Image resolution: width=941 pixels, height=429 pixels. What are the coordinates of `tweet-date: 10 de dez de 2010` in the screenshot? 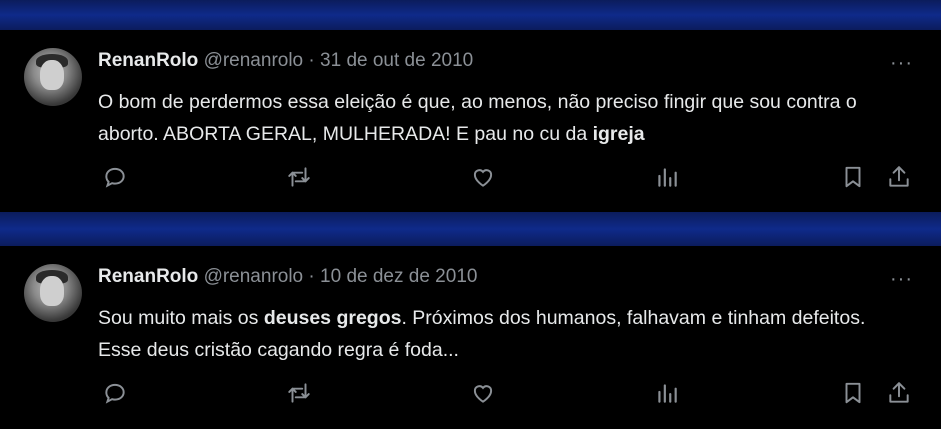 It's located at (398, 276).